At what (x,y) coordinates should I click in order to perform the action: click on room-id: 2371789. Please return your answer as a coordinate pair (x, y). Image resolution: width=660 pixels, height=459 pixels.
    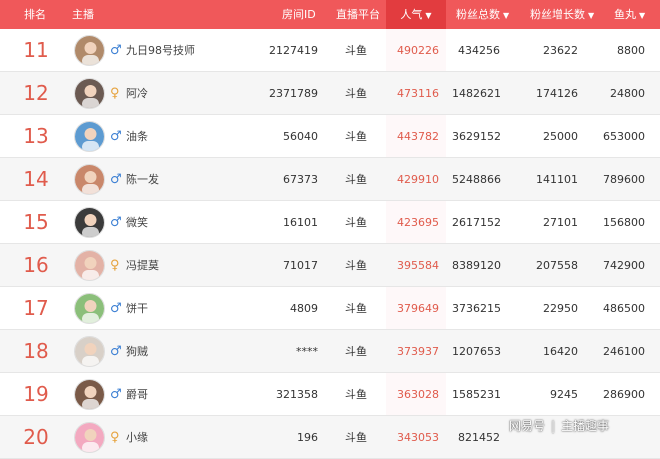
    Looking at the image, I should click on (293, 93).